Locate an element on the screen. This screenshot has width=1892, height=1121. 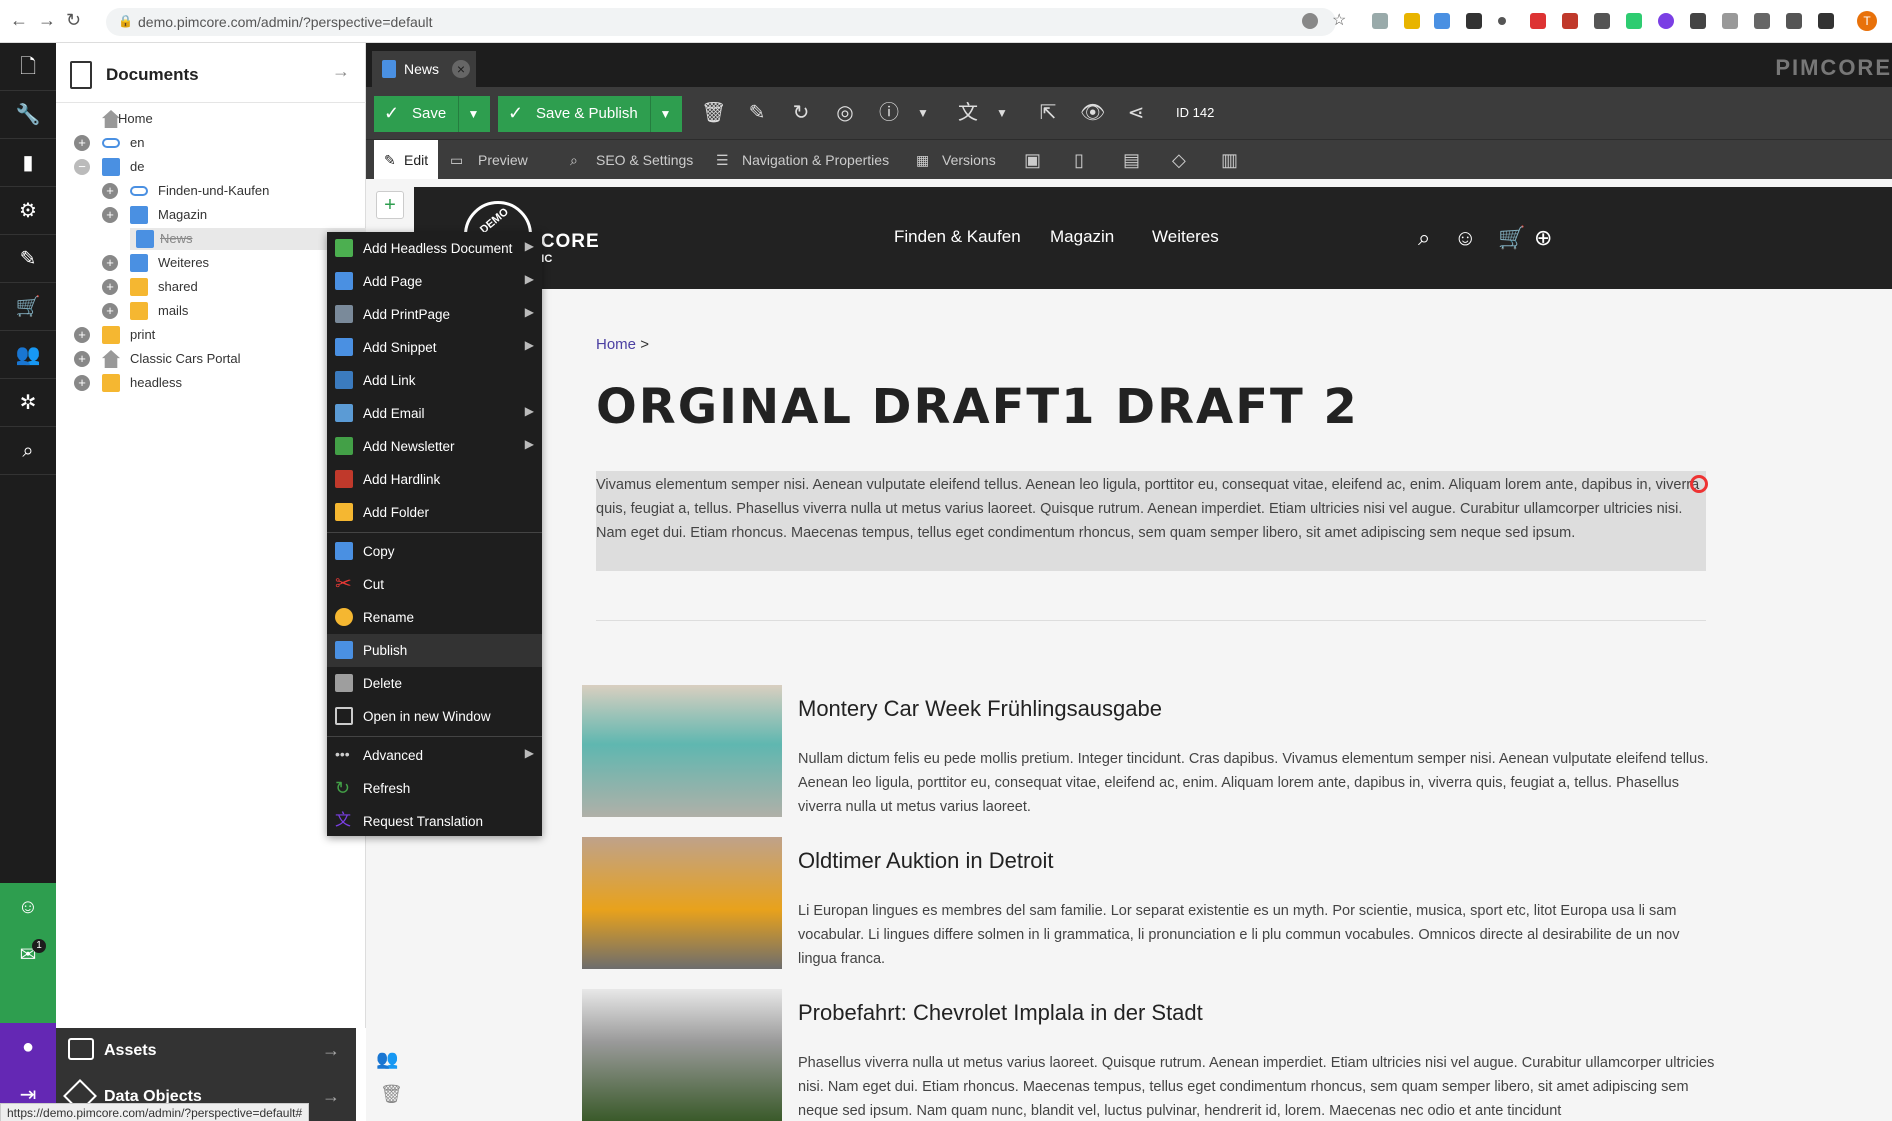
menu-add-headless-document: Add Headless Document ▶ is located at coordinates (434, 248).